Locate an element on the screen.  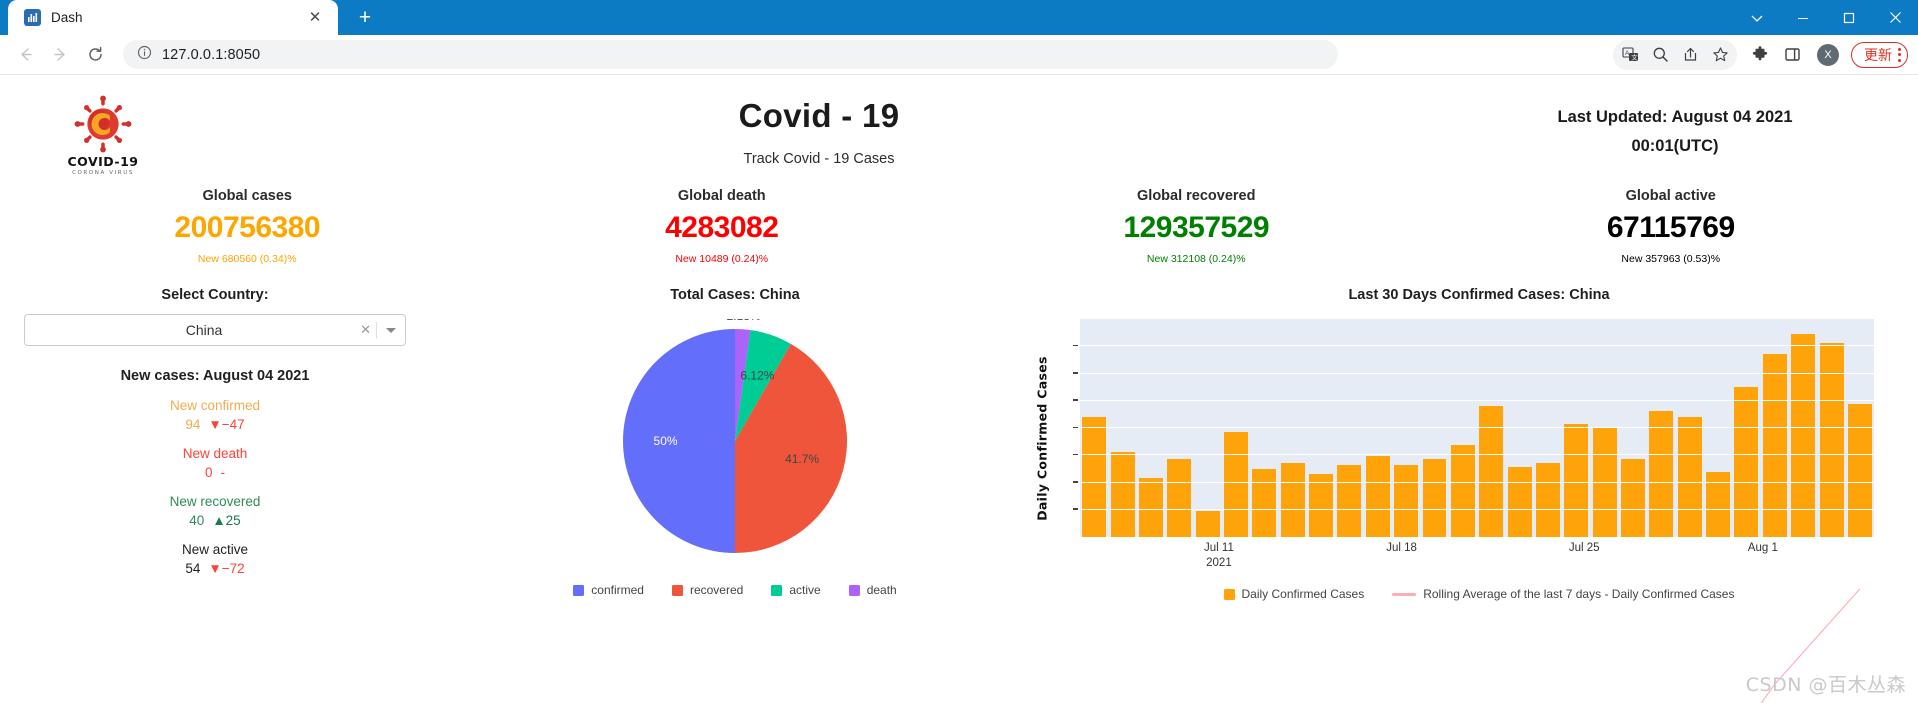
bar-chart-plot is located at coordinates (1473, 428).